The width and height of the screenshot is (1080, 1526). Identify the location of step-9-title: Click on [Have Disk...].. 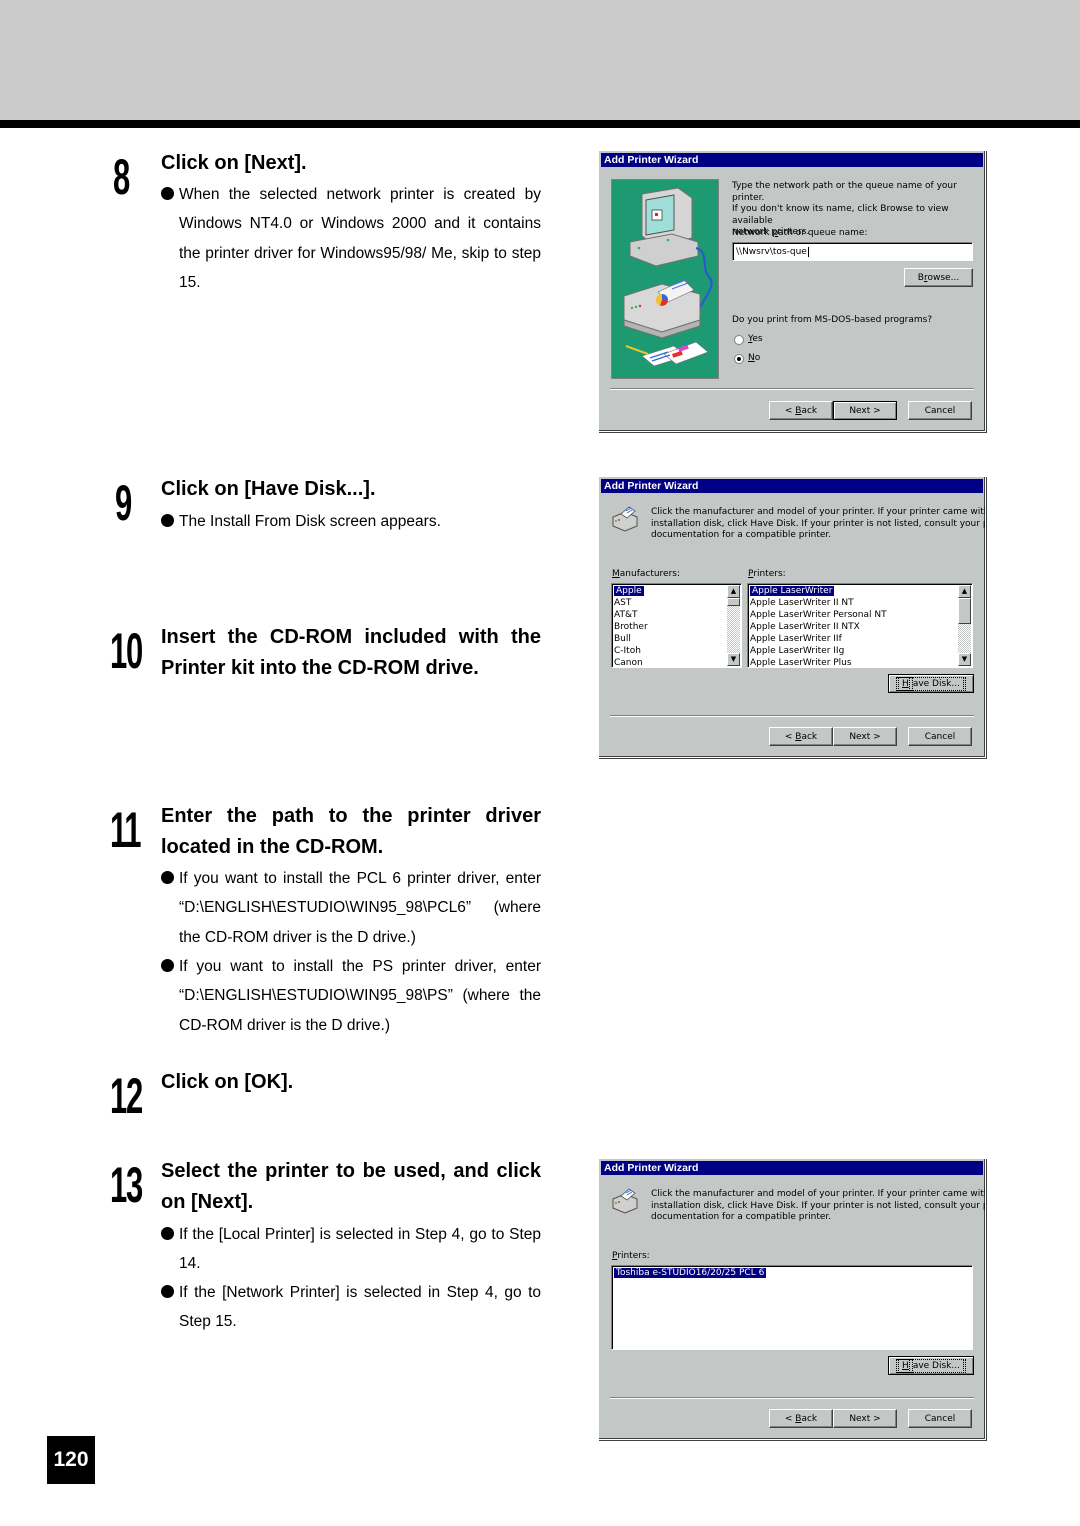
(268, 489).